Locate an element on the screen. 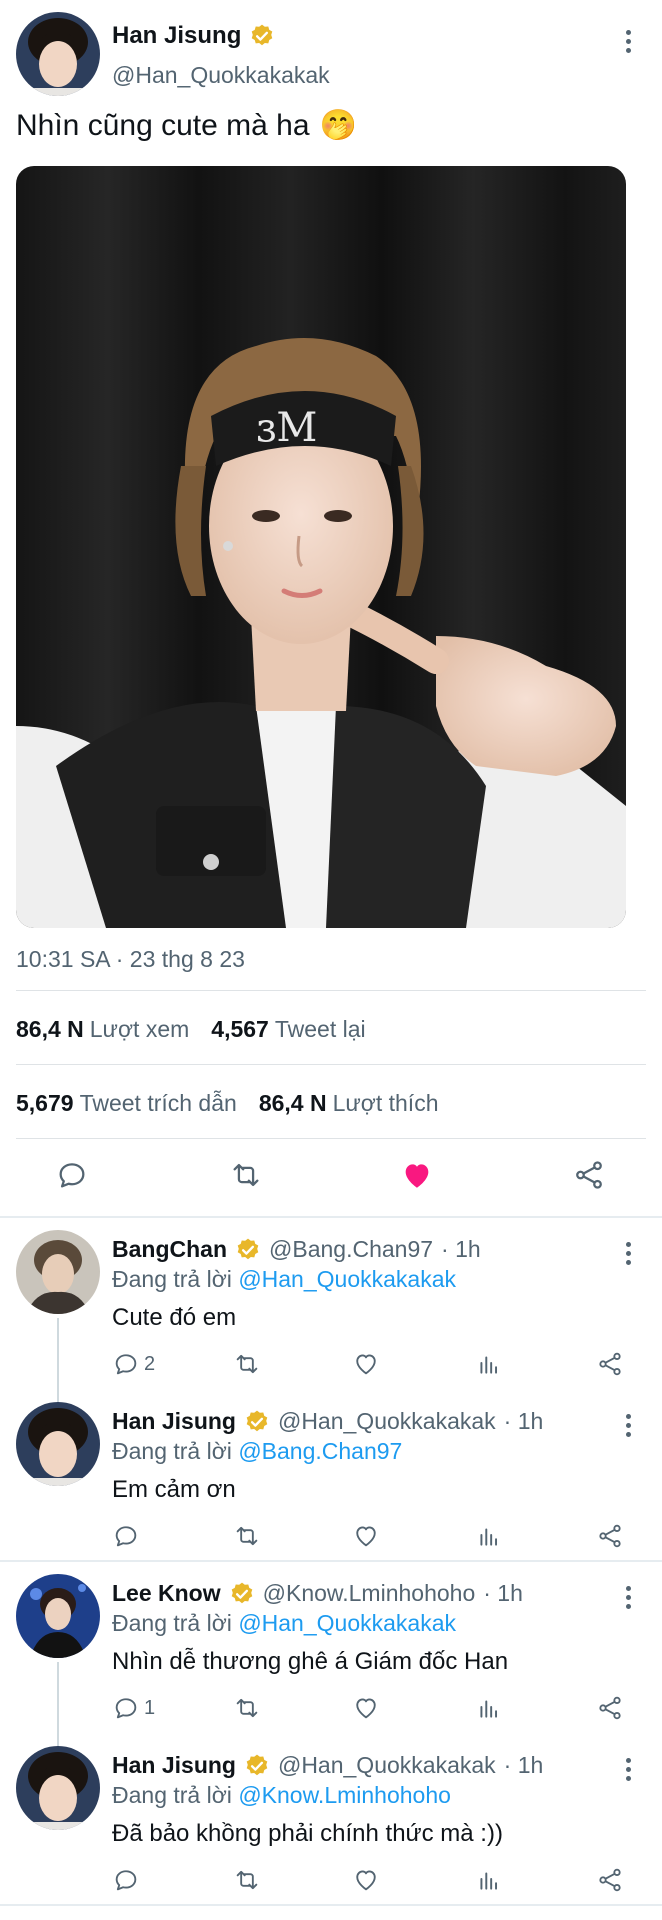 This screenshot has width=662, height=1920. stat-quotes: 5,679 Tweet trích dẫn is located at coordinates (126, 1103).